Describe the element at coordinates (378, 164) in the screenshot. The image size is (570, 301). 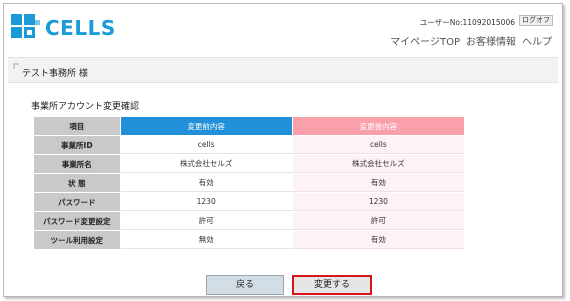
I see `after-value: 株式会社セルズ` at that location.